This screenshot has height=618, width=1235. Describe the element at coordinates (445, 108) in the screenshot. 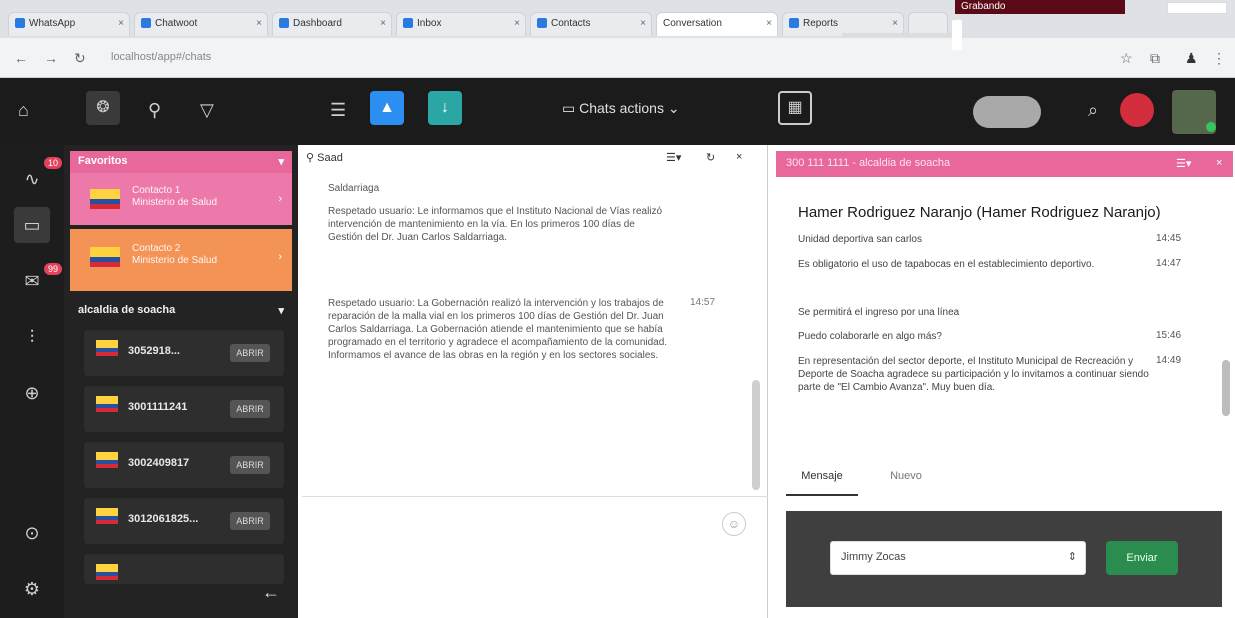

I see `sort-down-button: ↓` at that location.